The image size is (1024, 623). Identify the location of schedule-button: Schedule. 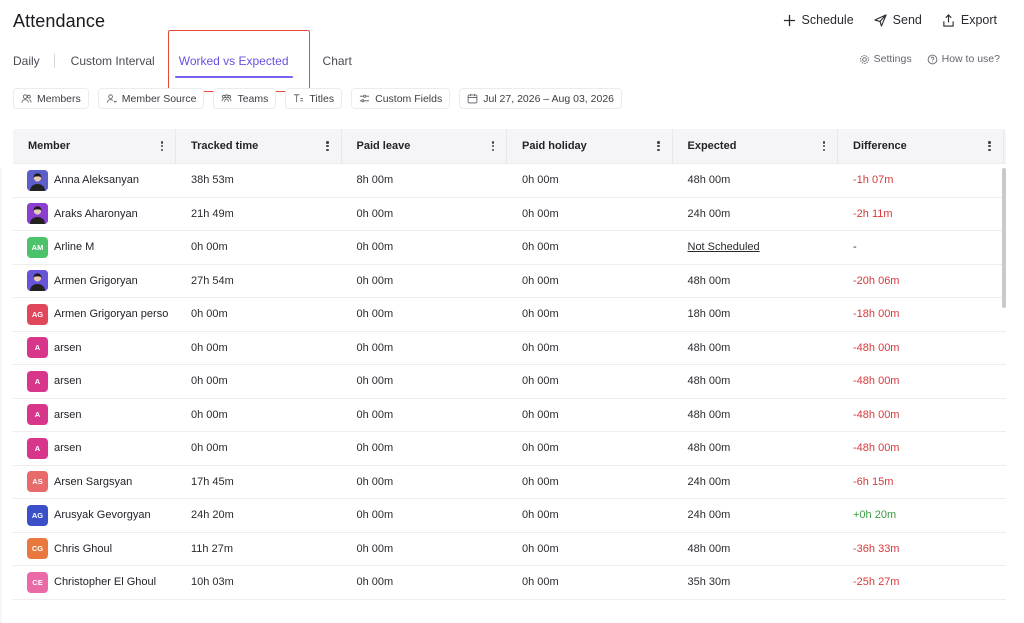
(818, 20).